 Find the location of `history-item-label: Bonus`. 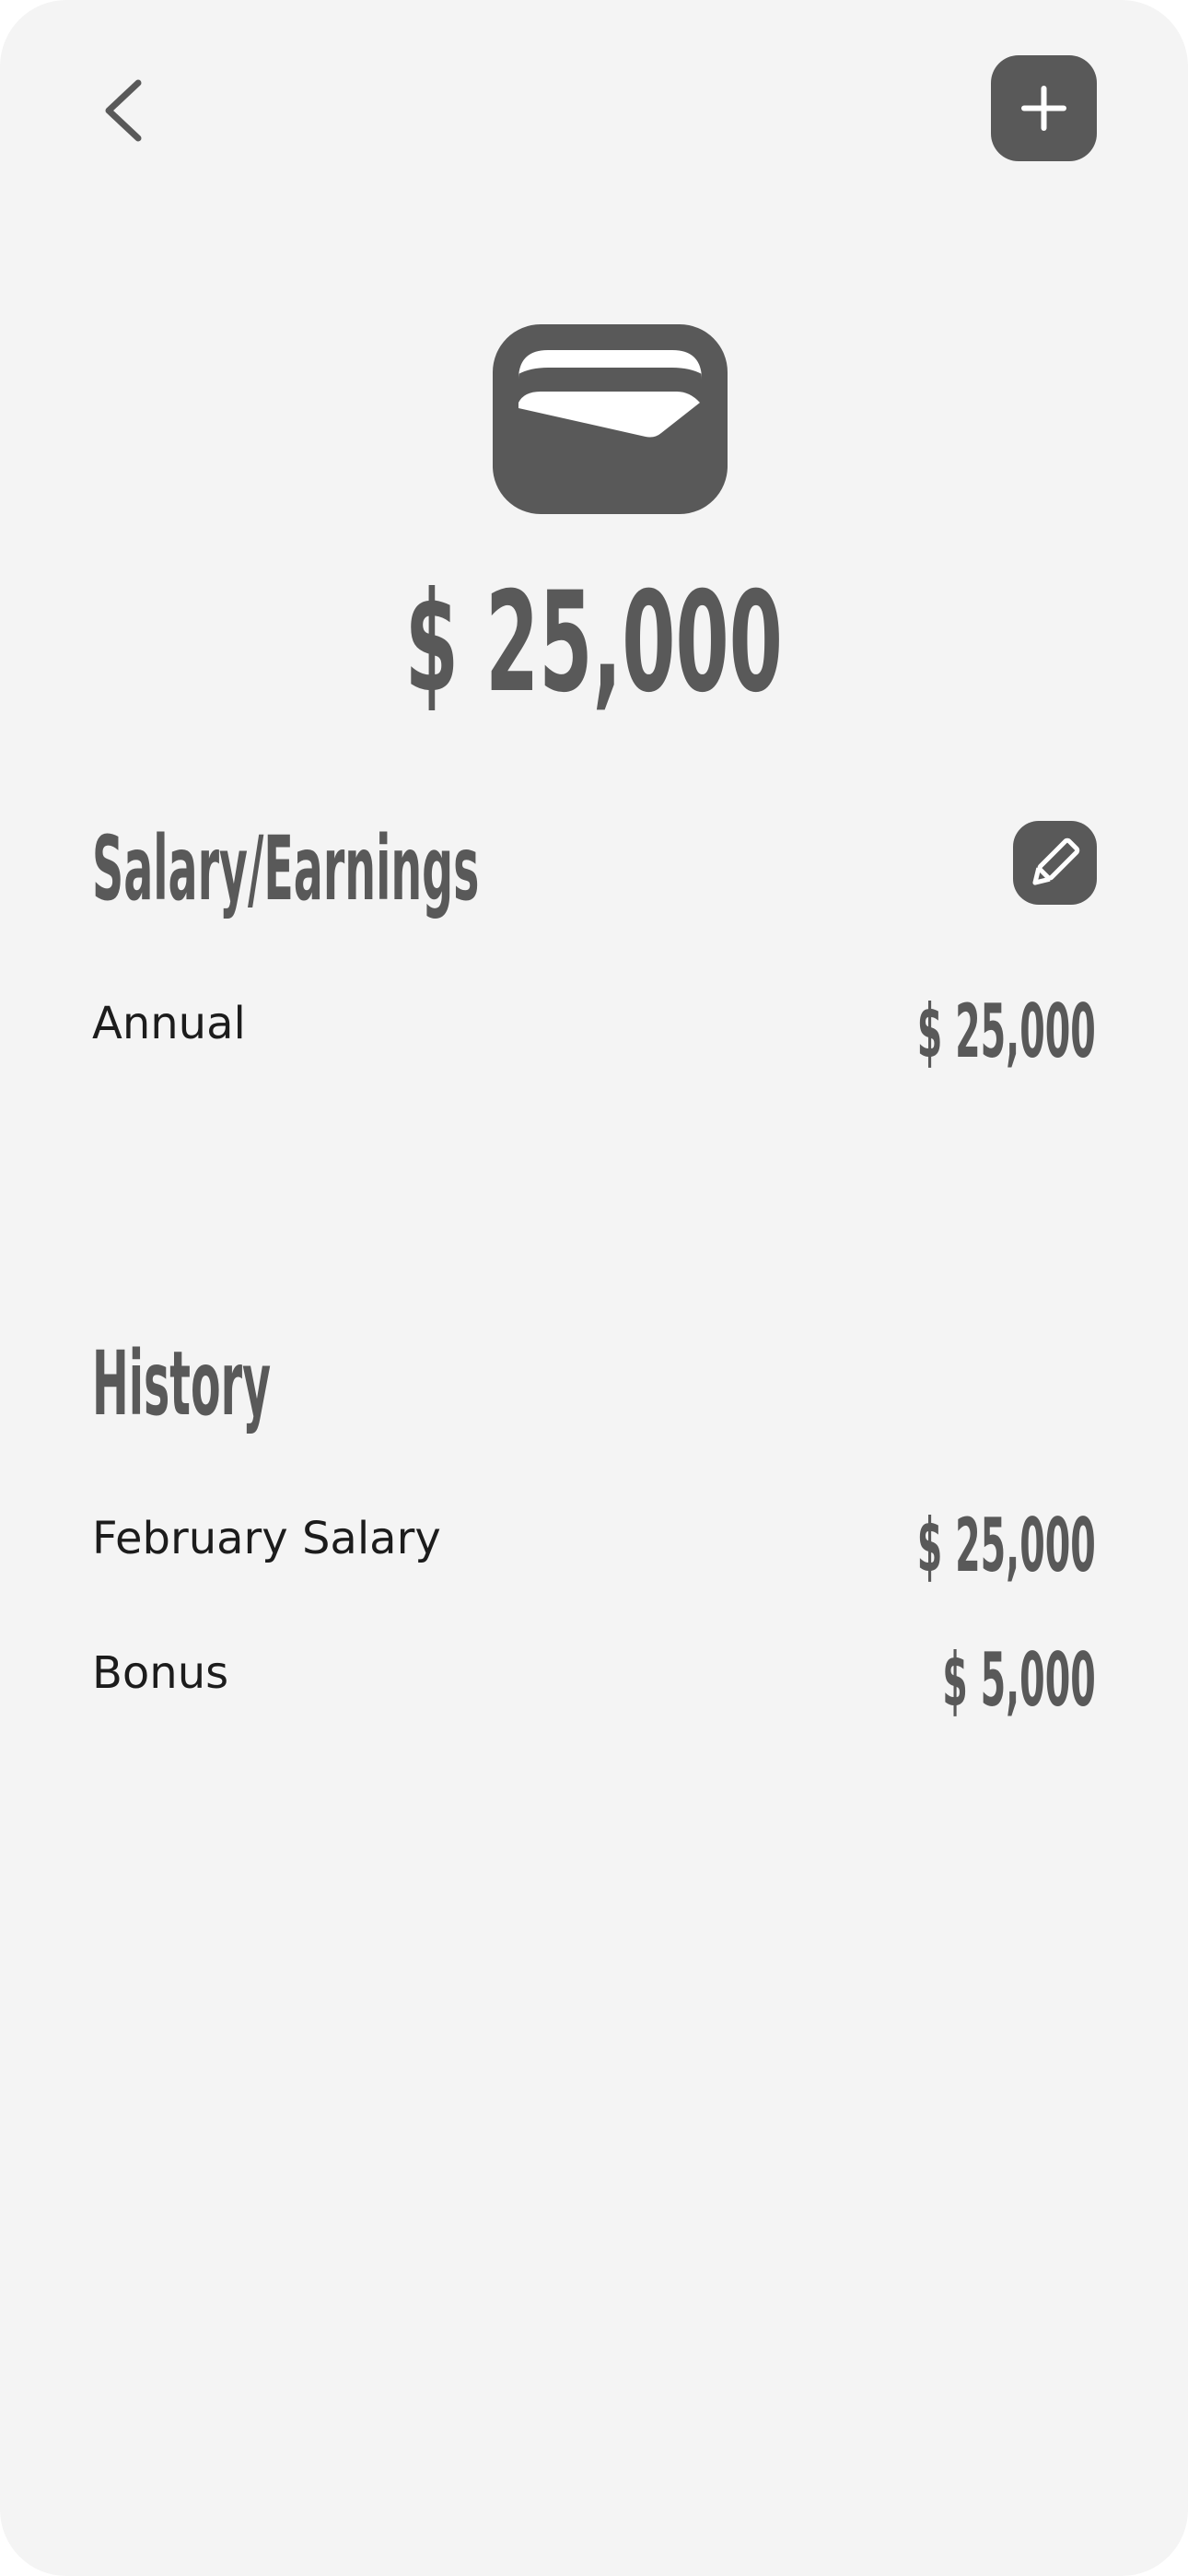

history-item-label: Bonus is located at coordinates (160, 1673).